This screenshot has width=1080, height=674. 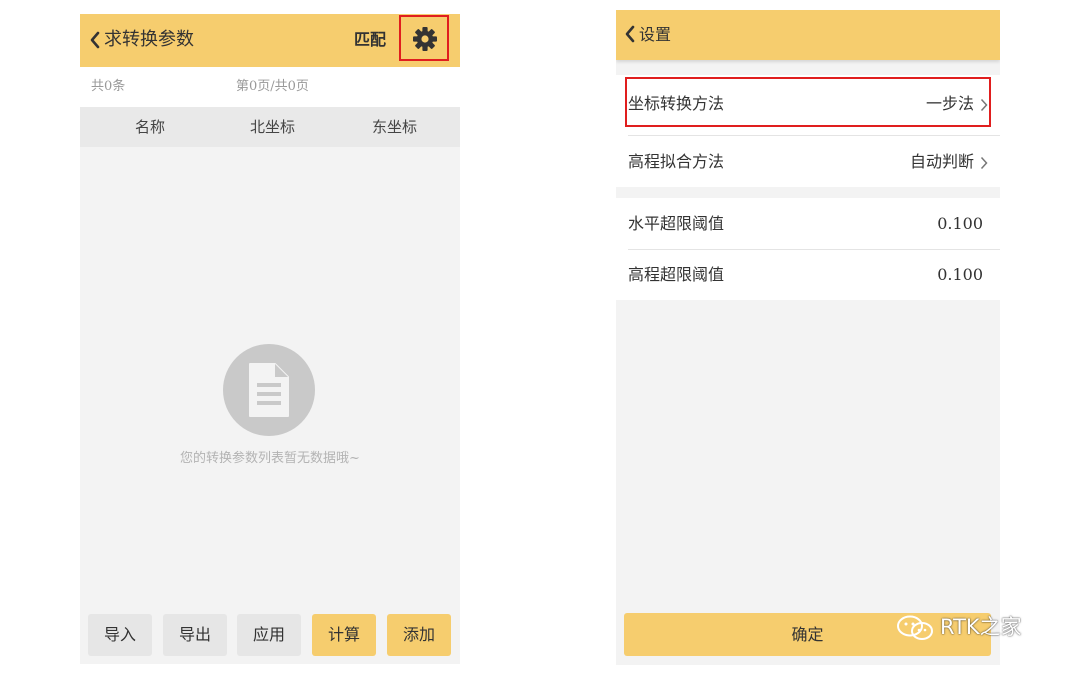 What do you see at coordinates (808, 162) in the screenshot?
I see `setting-row-height-fit-method: 高程拟合方法 自动判断` at bounding box center [808, 162].